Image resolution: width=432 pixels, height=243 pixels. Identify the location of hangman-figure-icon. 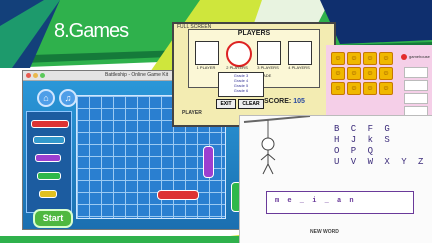
(277, 145).